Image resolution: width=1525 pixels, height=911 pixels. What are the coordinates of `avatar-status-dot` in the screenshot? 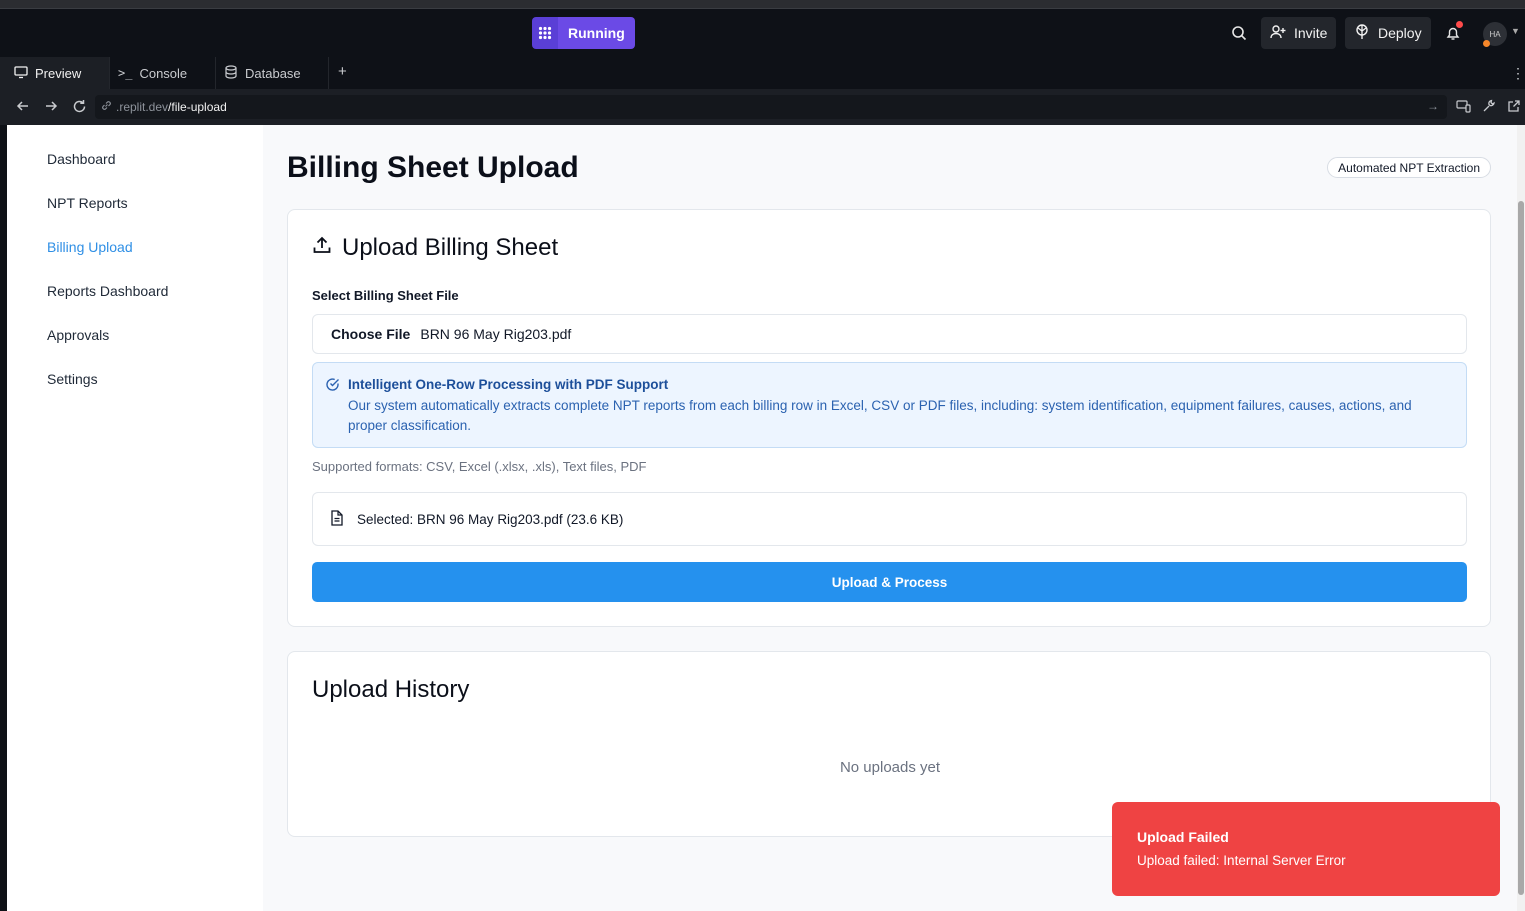 It's located at (1486, 43).